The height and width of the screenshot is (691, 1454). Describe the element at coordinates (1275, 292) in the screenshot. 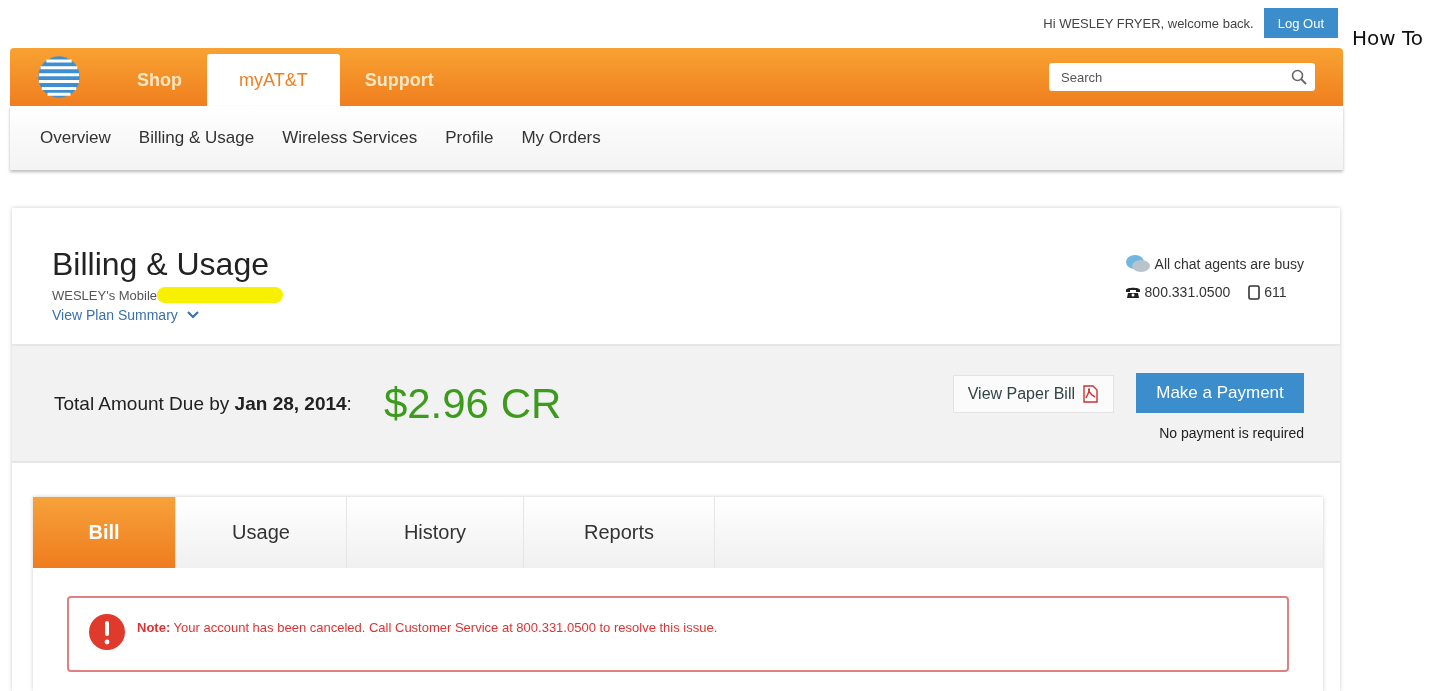

I see `mobile-number: 611` at that location.